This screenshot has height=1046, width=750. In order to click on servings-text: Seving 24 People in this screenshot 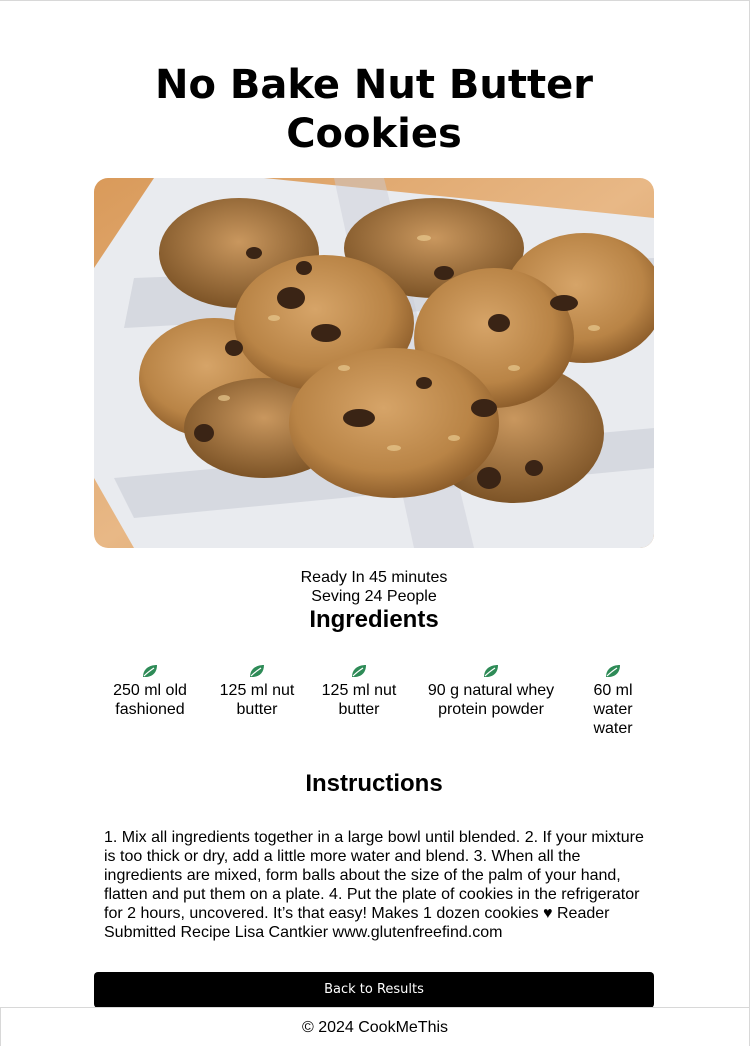, I will do `click(374, 596)`.